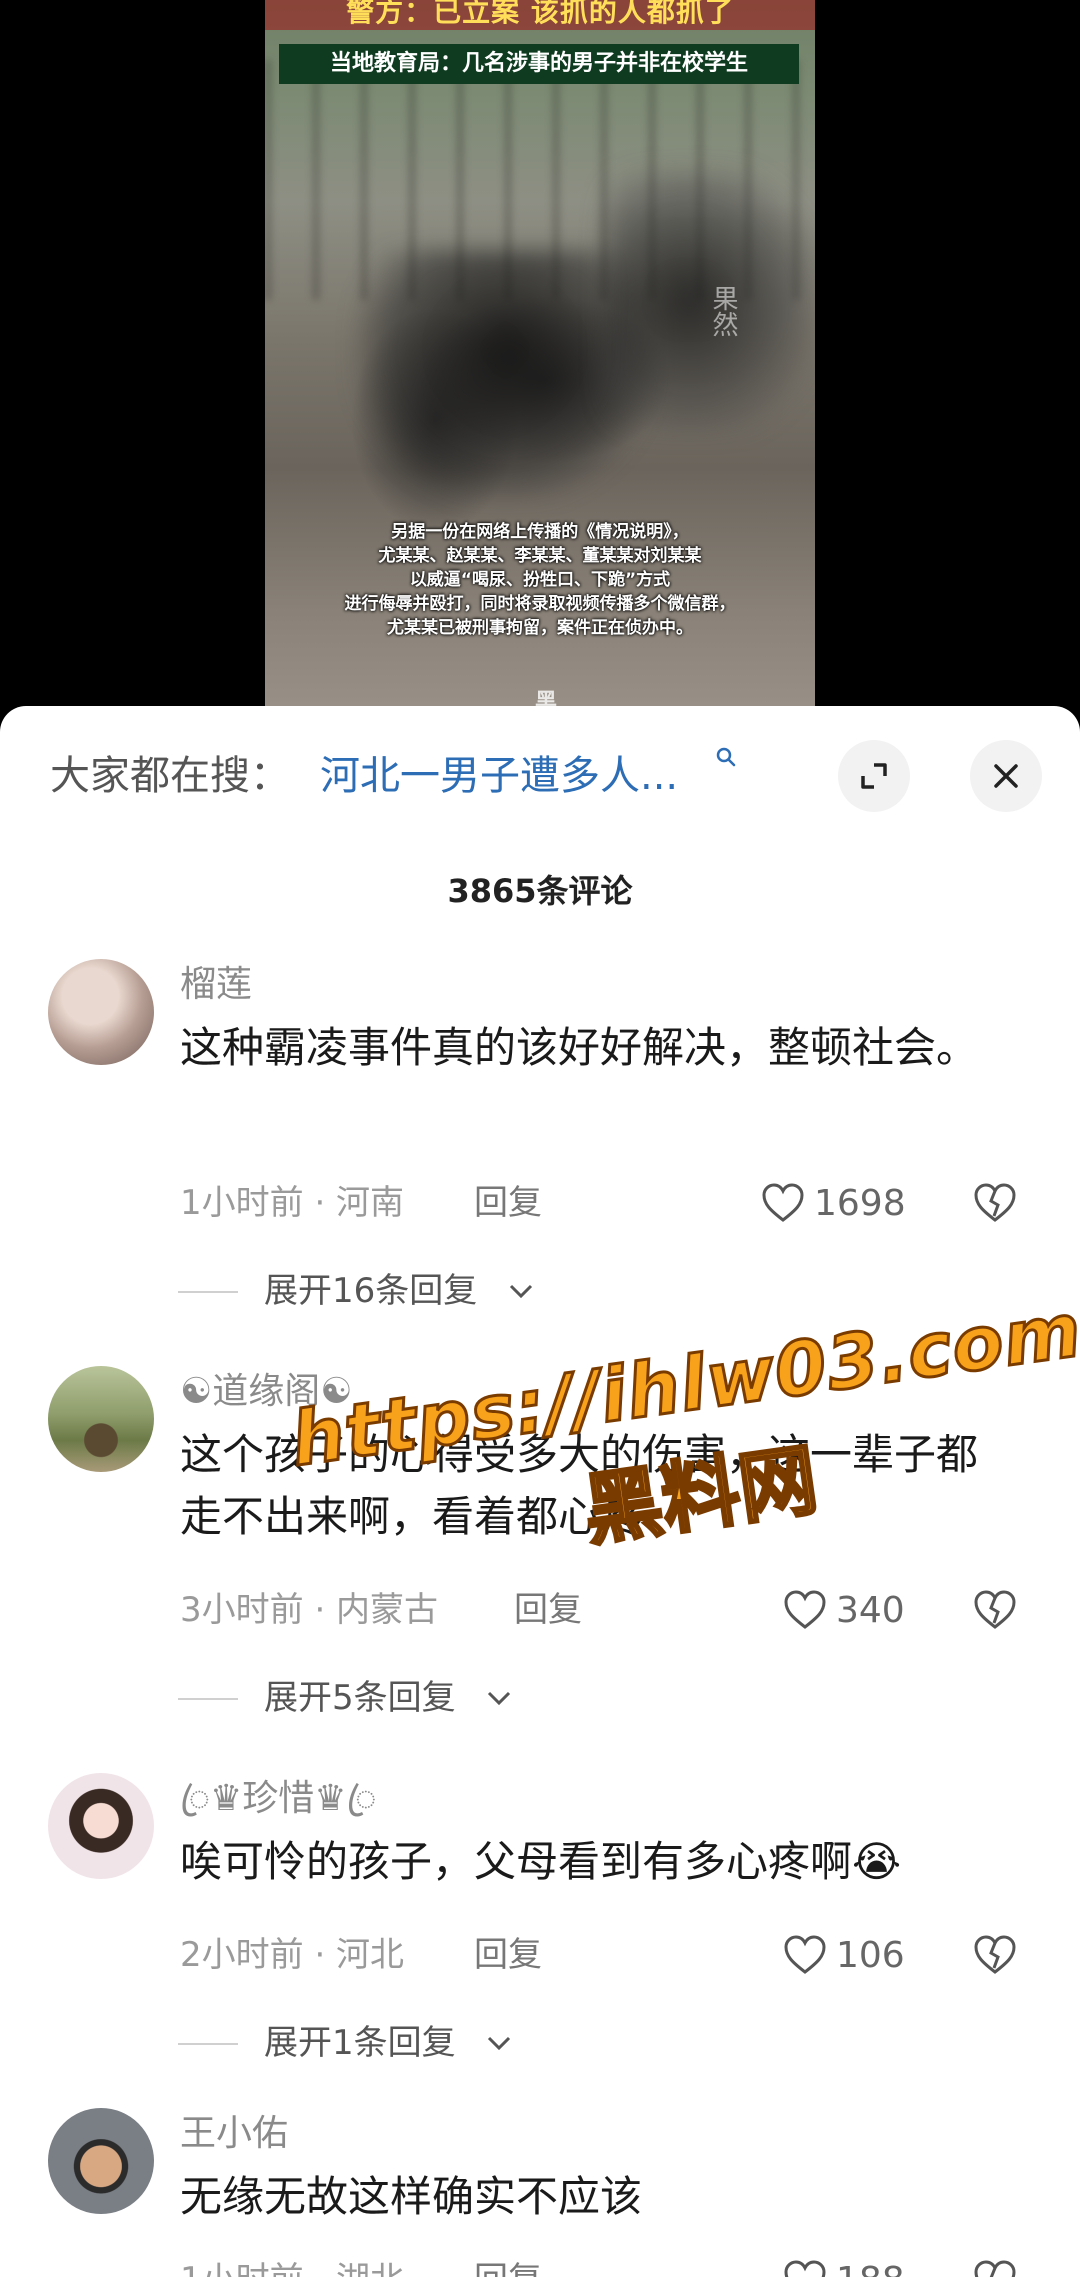  I want to click on close-icon, so click(1006, 776).